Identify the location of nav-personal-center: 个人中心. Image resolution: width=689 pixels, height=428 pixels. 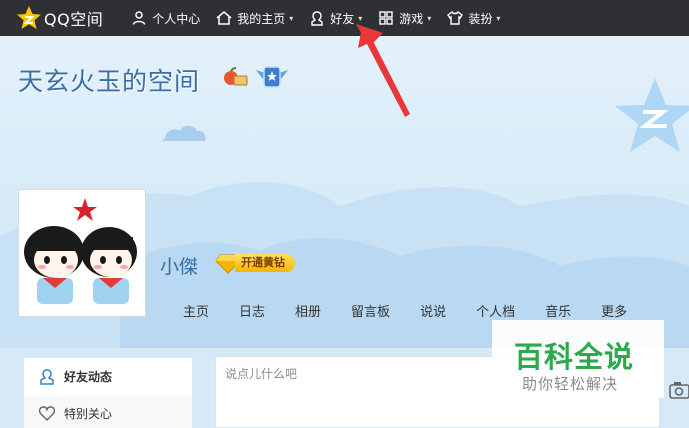
(165, 18).